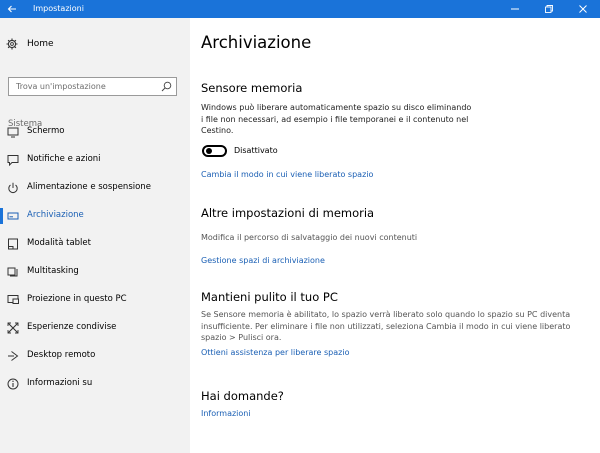 The height and width of the screenshot is (453, 600). Describe the element at coordinates (13, 299) in the screenshot. I see `projection-icon` at that location.